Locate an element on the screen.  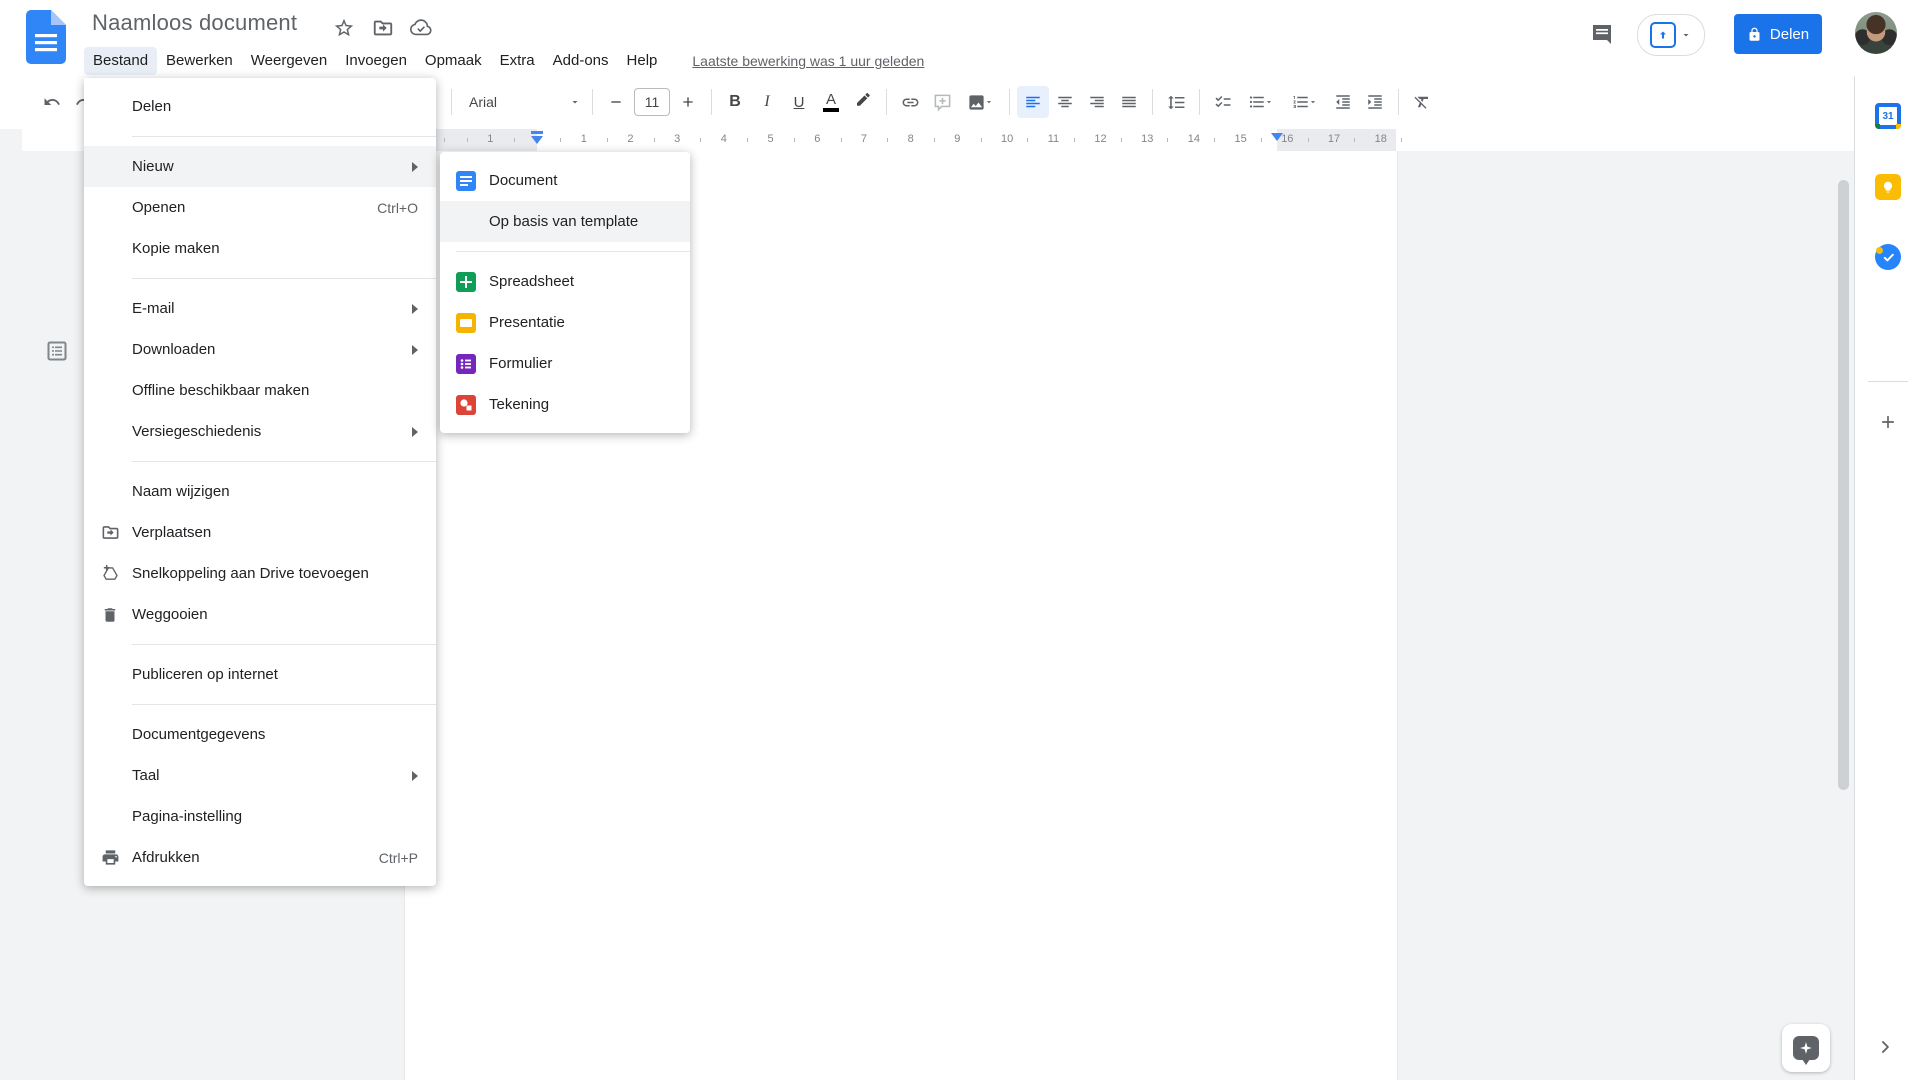
file-menu-item-kopie-maken: Kopie maken is located at coordinates (260, 248).